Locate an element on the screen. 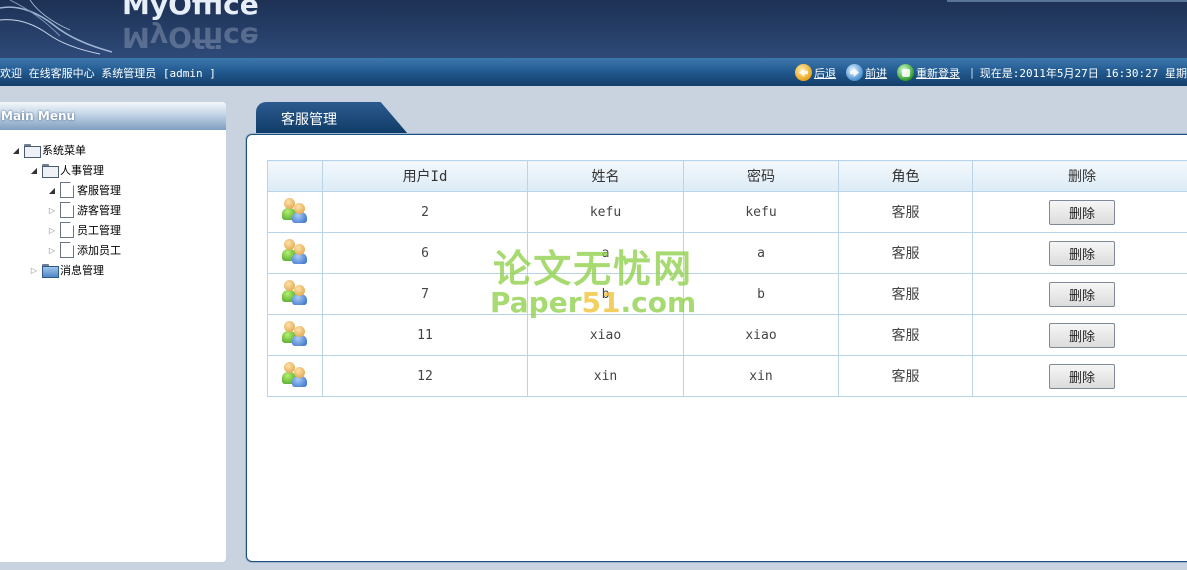 Image resolution: width=1187 pixels, height=570 pixels. top-toolbar: 后退 前进 重新登录 | 现在是:2011年5月27日 16:30:27 星期 is located at coordinates (991, 72).